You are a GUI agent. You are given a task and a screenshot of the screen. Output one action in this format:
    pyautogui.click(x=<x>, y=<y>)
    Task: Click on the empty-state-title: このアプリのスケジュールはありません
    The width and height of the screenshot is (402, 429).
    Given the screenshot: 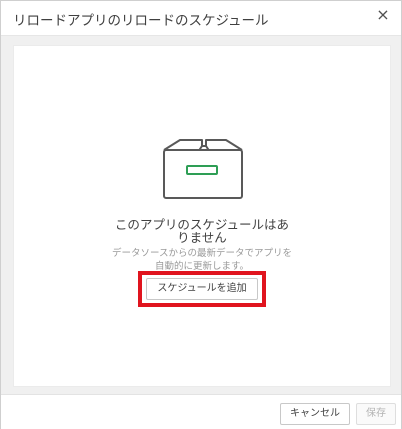 What is the action you would take?
    pyautogui.click(x=202, y=231)
    